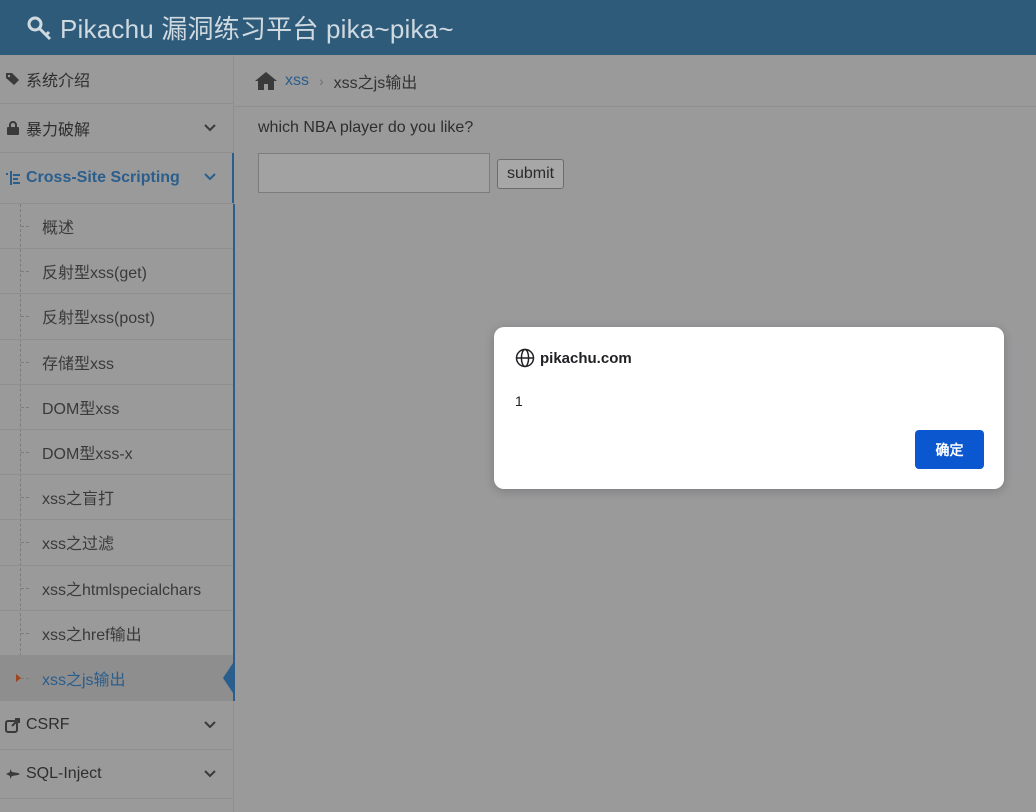  Describe the element at coordinates (518, 27) in the screenshot. I see `top-header: Pikachu 漏洞练习平台 pika~pika~` at that location.